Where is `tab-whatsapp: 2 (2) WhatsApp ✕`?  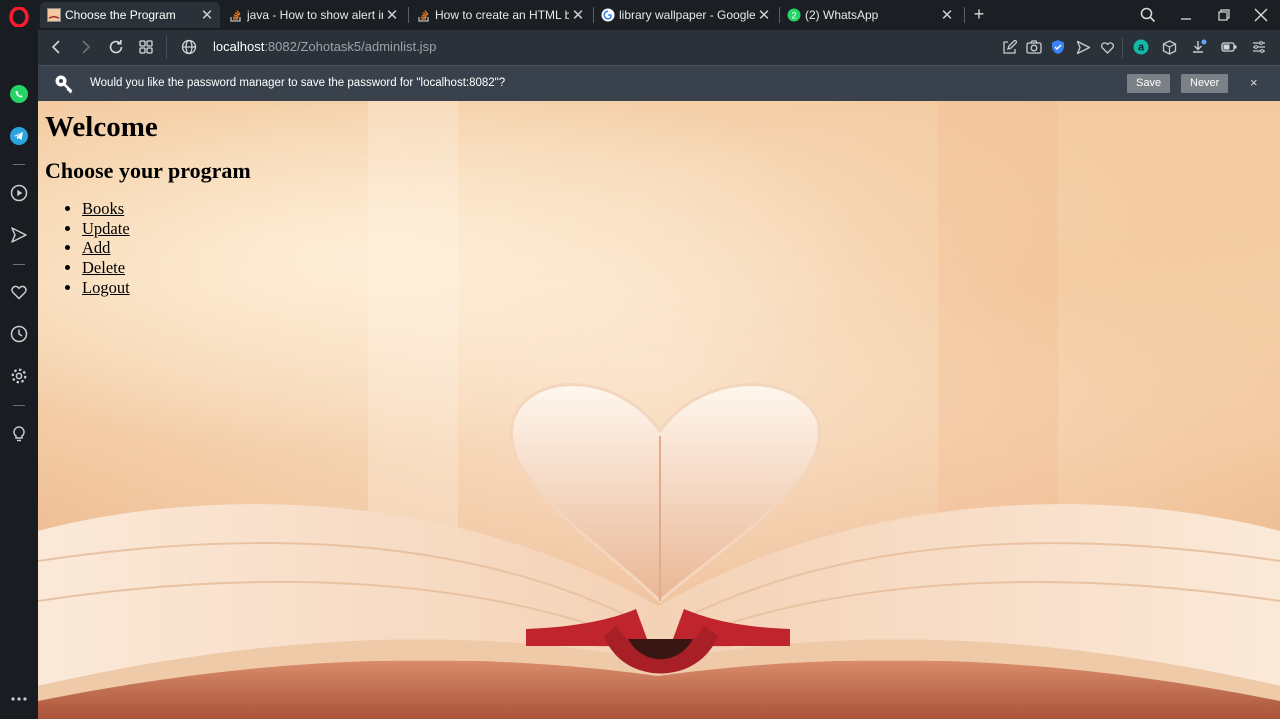
tab-whatsapp: 2 (2) WhatsApp ✕ is located at coordinates (870, 15).